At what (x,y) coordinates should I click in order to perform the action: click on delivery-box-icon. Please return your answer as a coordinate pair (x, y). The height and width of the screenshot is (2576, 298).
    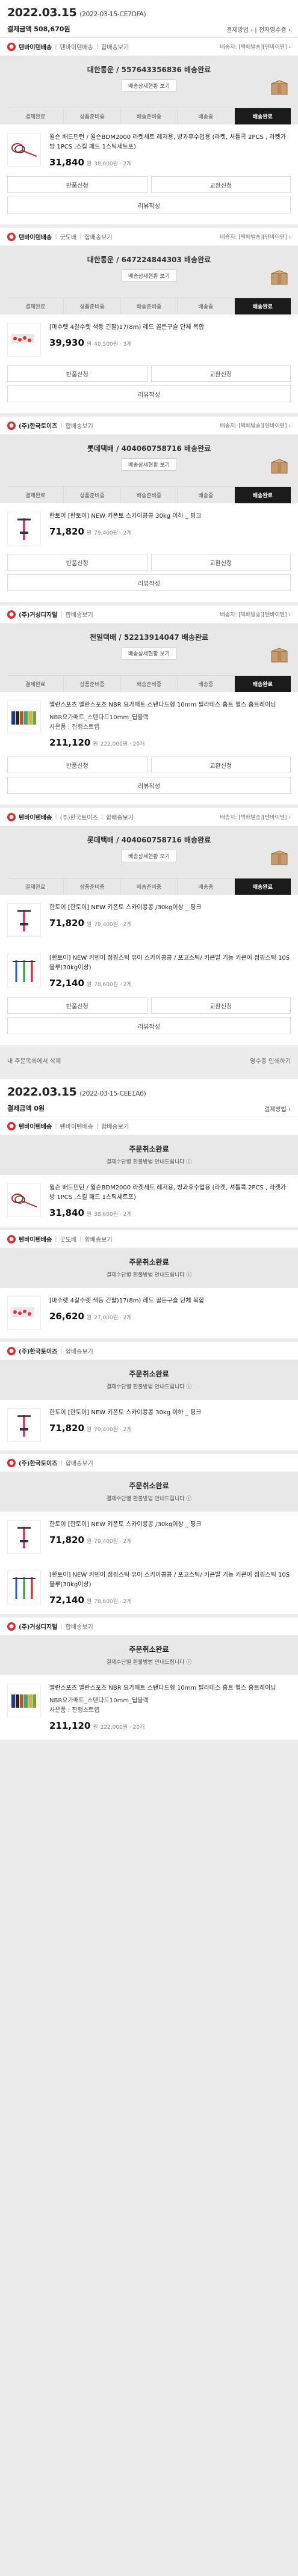
    Looking at the image, I should click on (279, 278).